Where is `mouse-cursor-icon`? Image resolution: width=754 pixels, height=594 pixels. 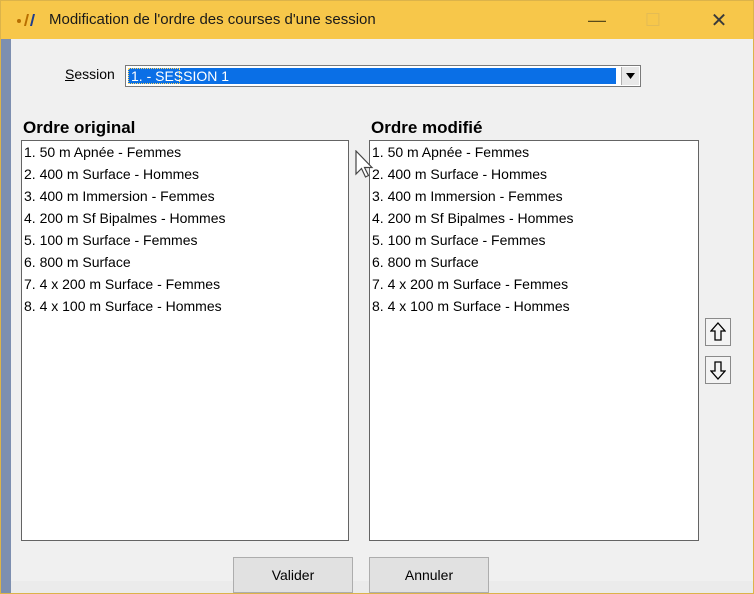 mouse-cursor-icon is located at coordinates (364, 164).